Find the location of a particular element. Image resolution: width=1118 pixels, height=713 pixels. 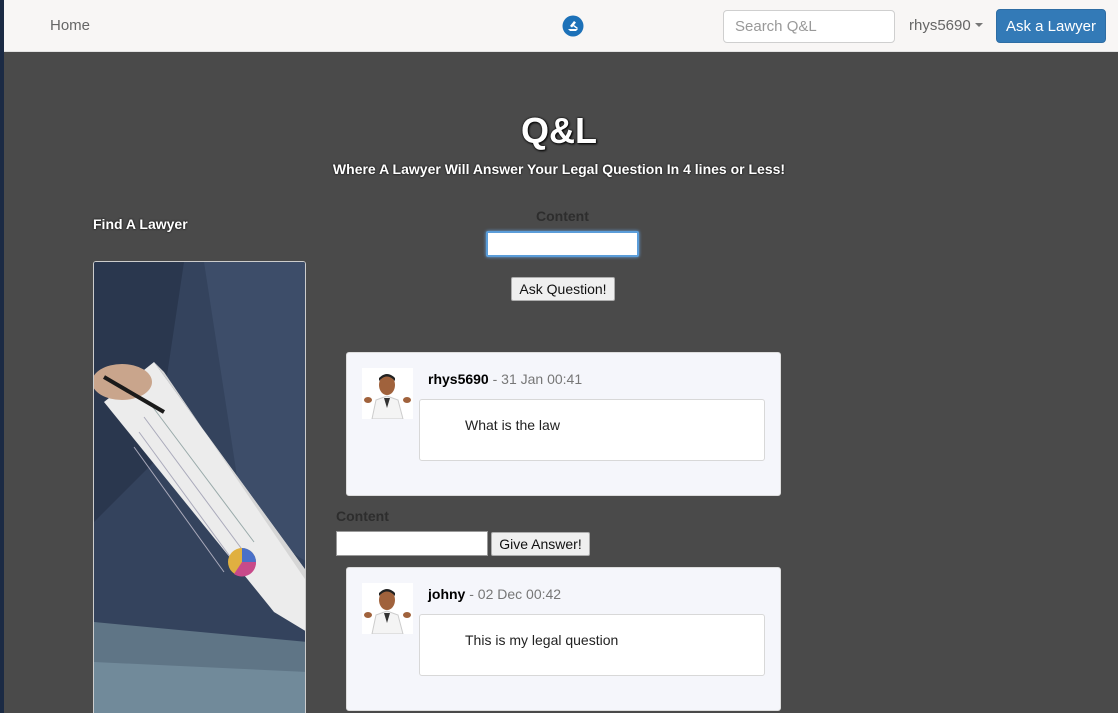

post-meta: johny - 02 Dec 00:42 is located at coordinates (494, 594).